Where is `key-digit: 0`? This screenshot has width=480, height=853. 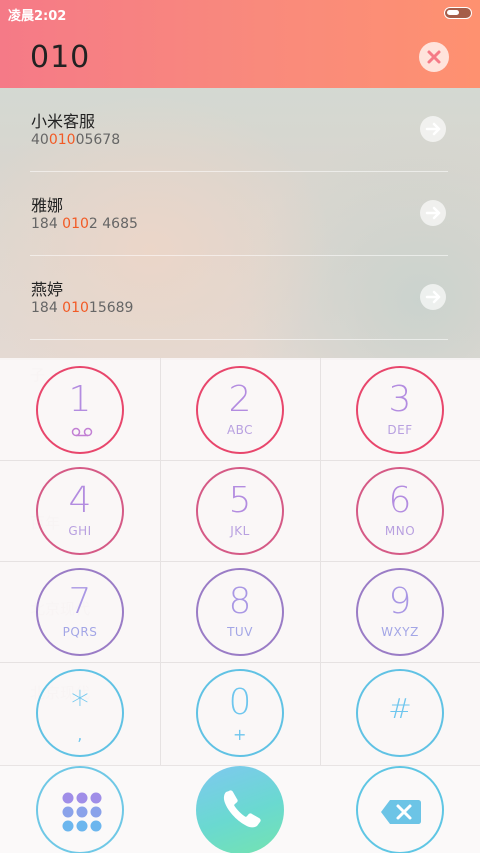
key-digit: 0 is located at coordinates (240, 702).